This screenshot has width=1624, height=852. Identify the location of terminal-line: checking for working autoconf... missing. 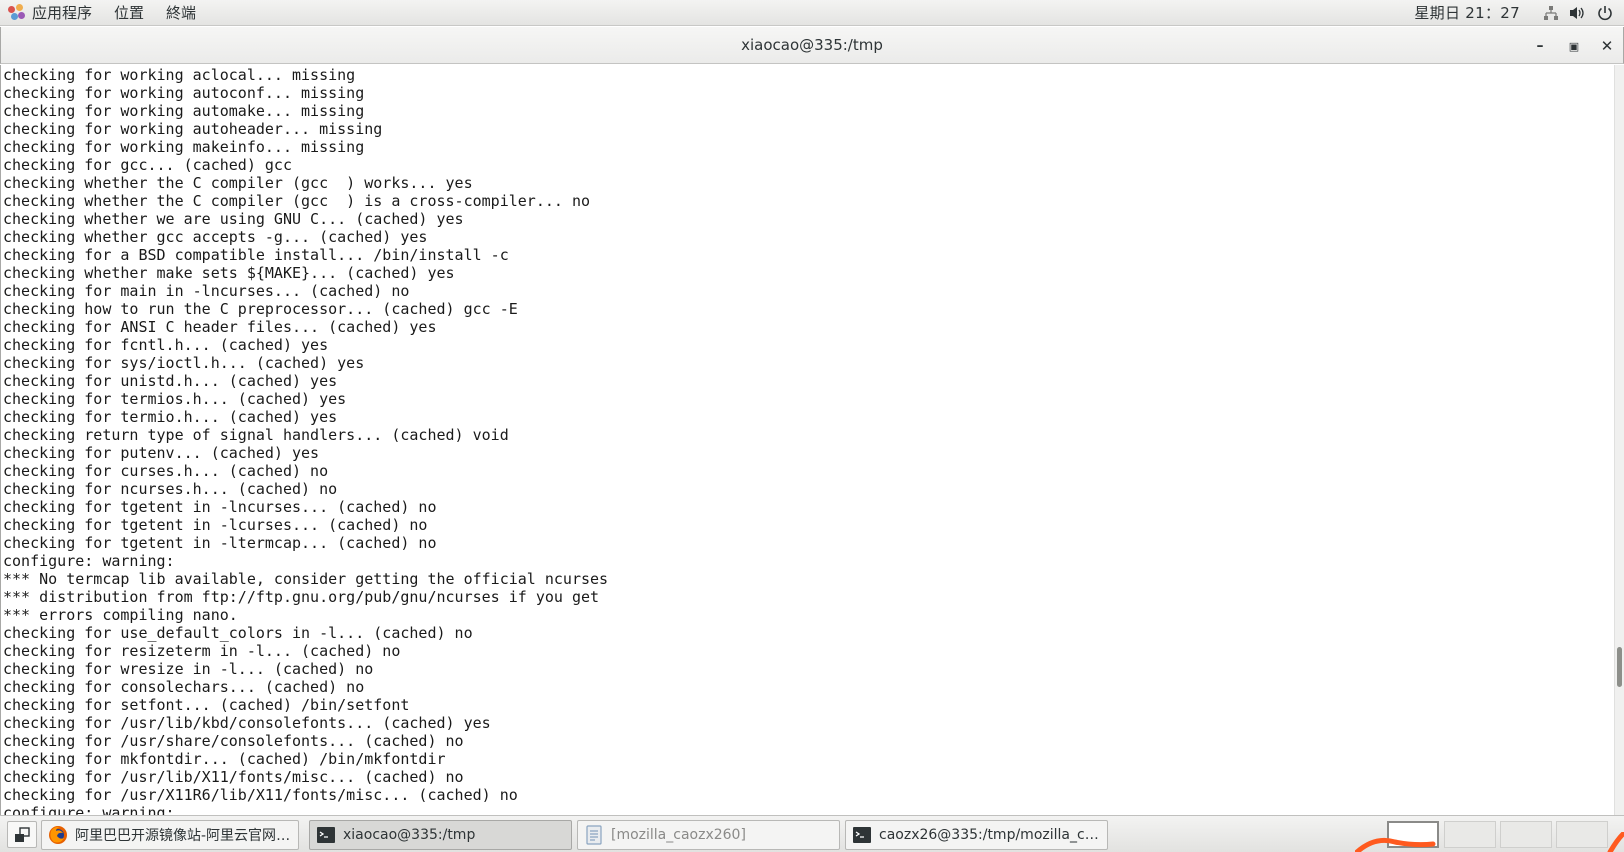
(184, 93).